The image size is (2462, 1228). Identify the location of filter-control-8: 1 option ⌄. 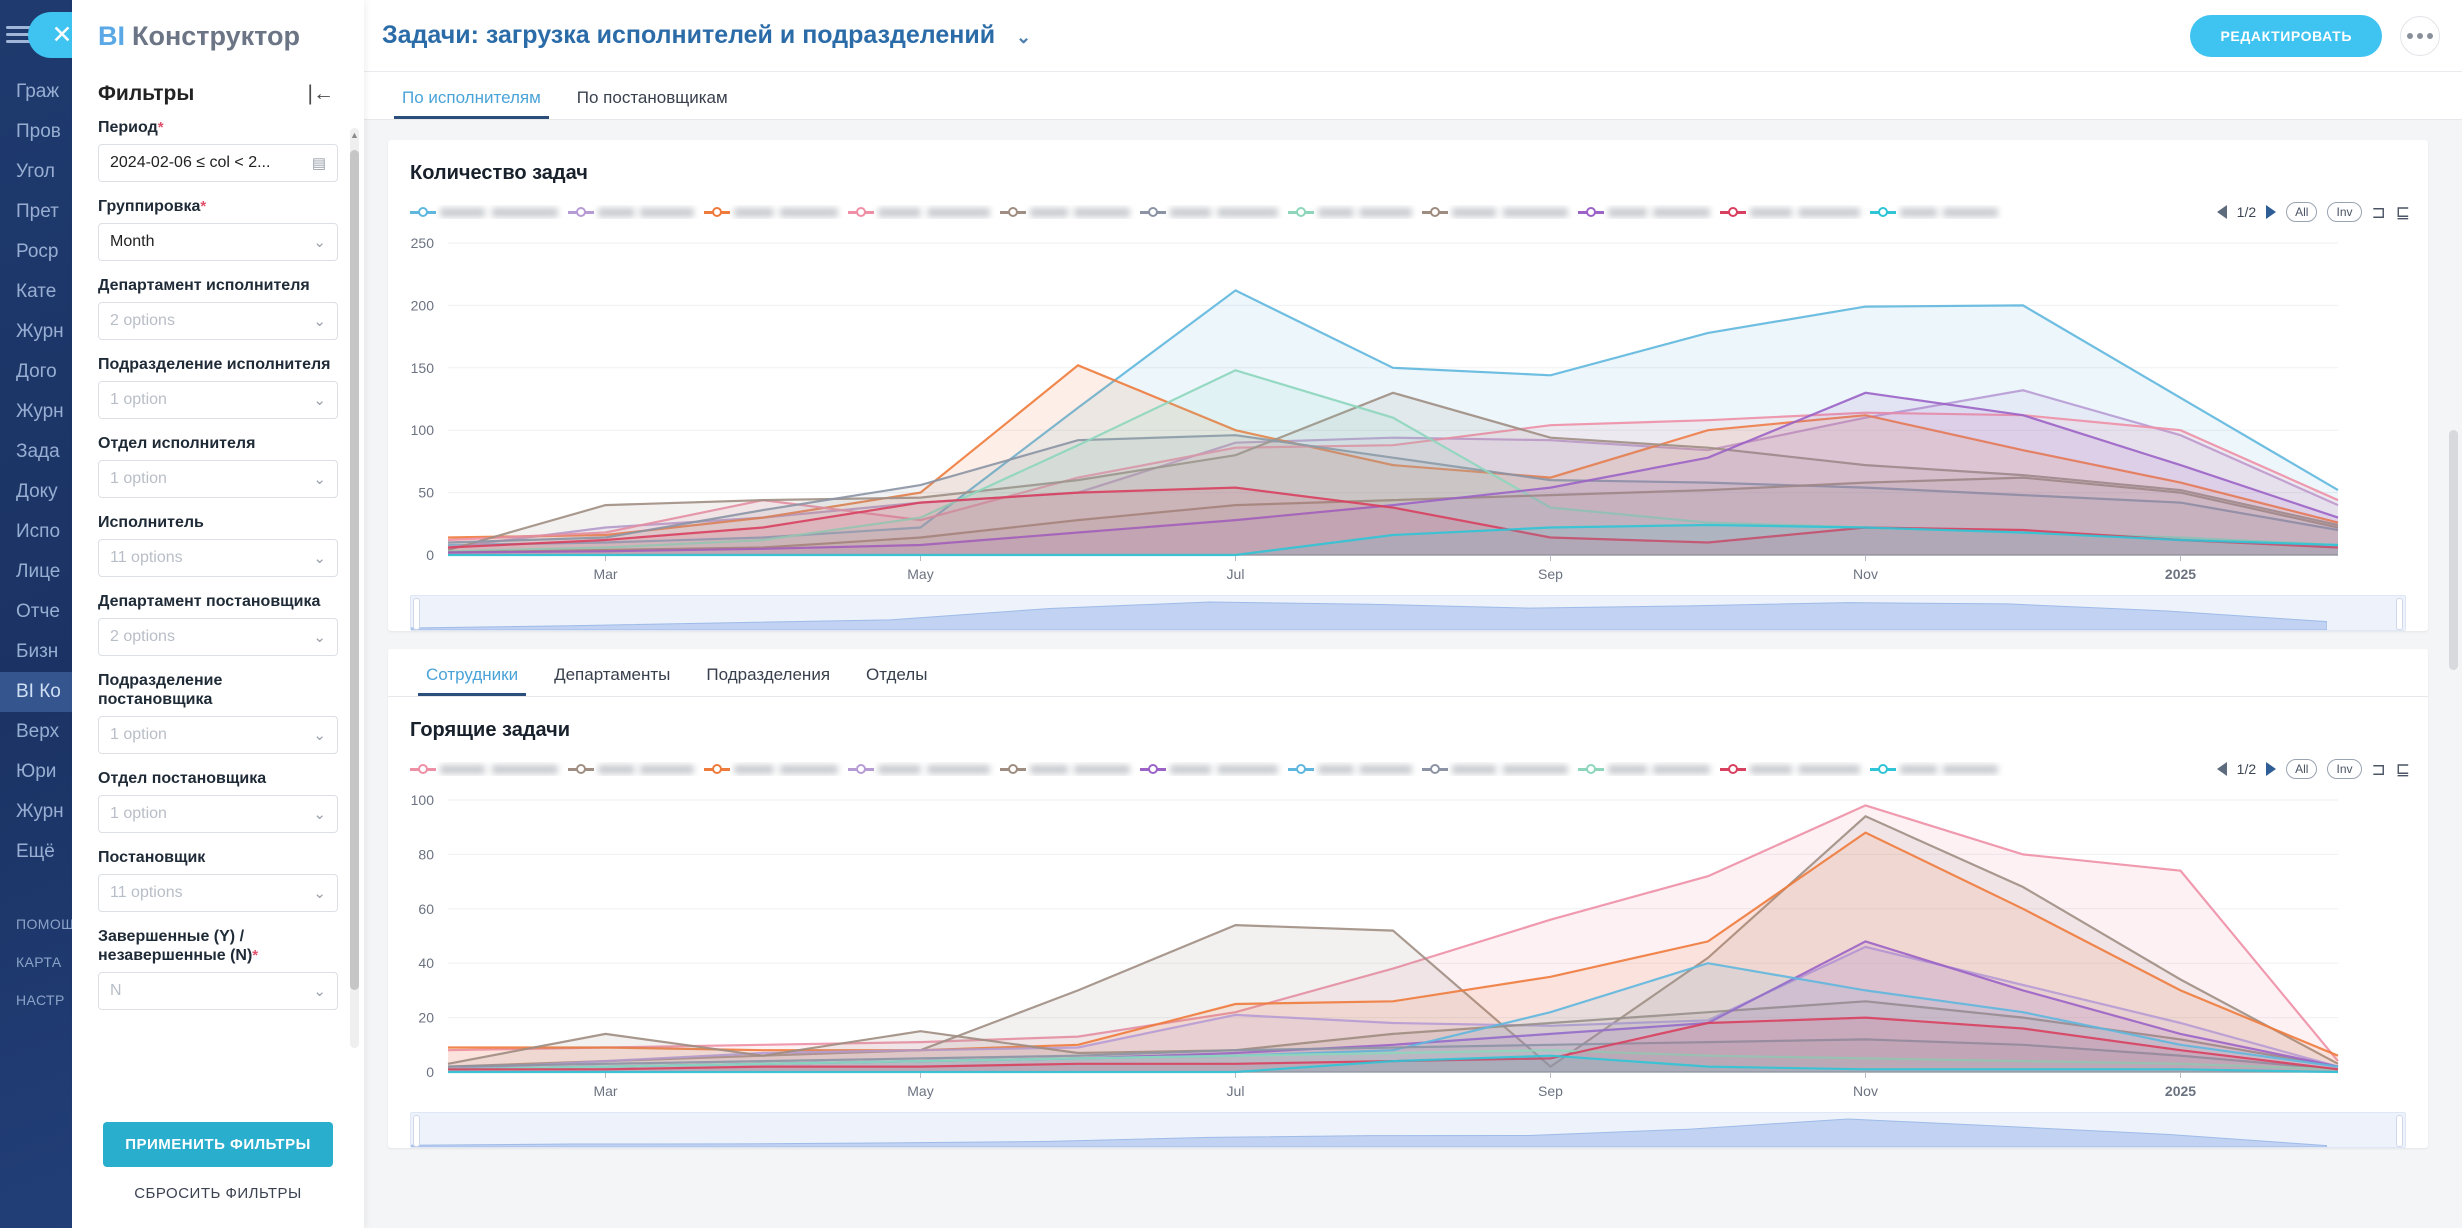
(218, 814).